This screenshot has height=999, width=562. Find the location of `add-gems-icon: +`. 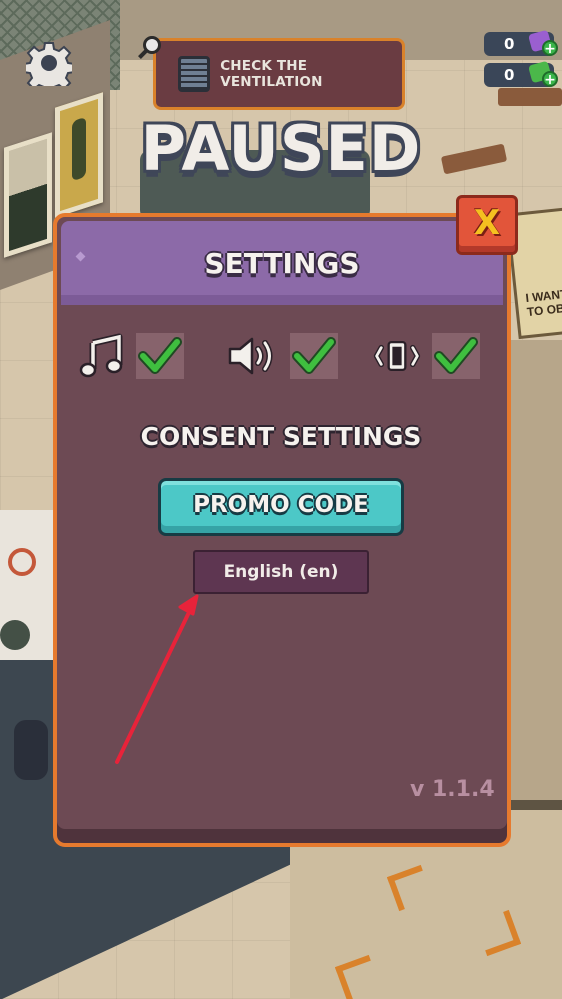

add-gems-icon: + is located at coordinates (550, 48).